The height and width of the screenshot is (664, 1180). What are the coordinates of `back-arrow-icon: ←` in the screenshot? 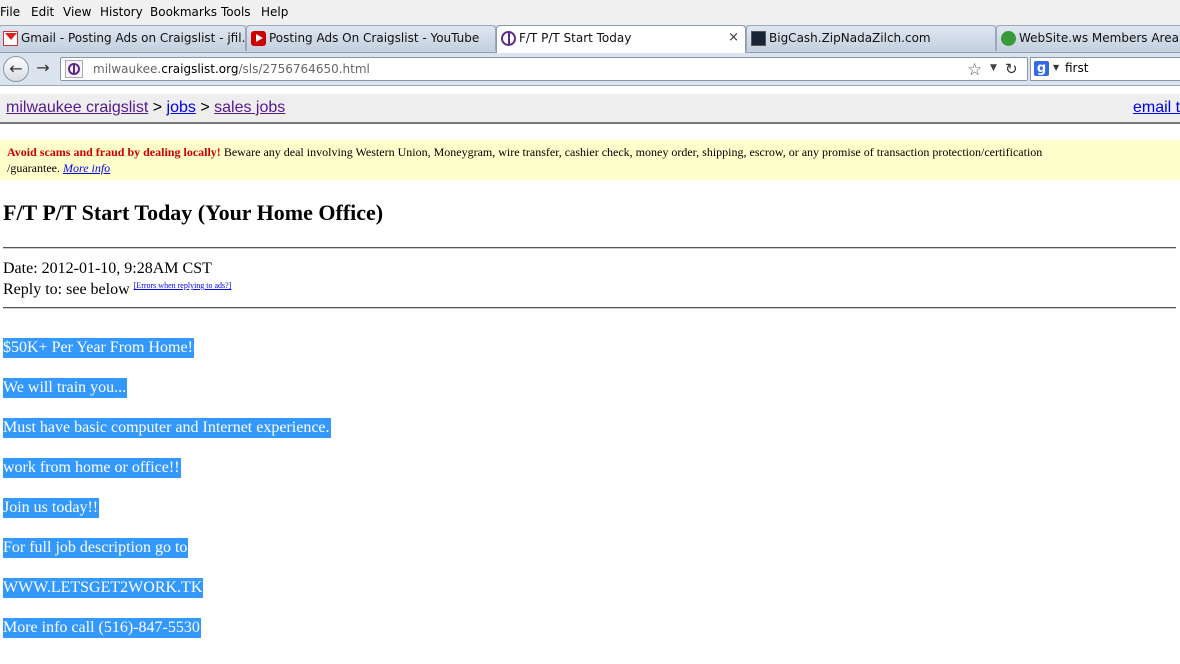 It's located at (16, 68).